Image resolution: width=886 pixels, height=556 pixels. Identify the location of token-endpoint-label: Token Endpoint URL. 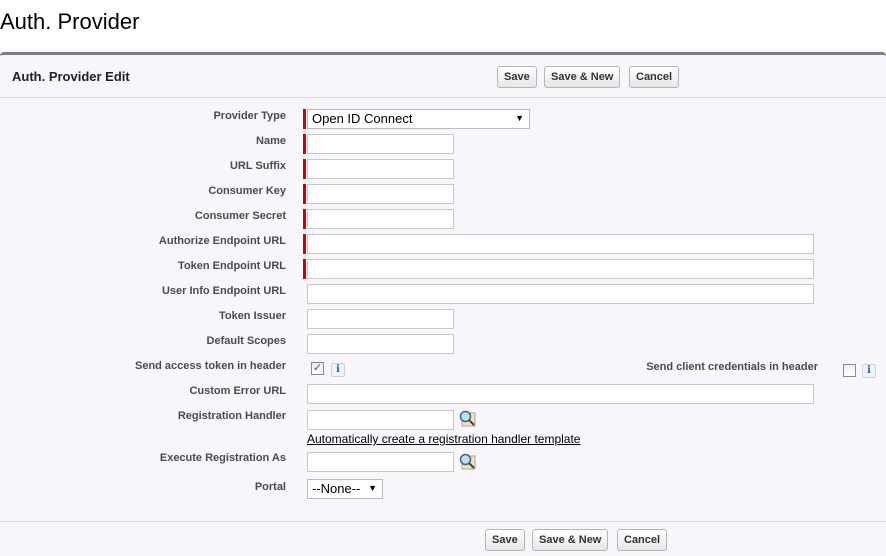
(232, 266).